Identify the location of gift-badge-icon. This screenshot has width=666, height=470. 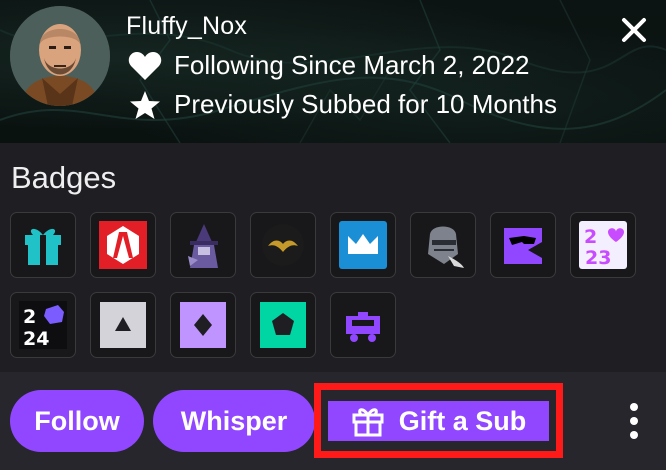
(43, 246).